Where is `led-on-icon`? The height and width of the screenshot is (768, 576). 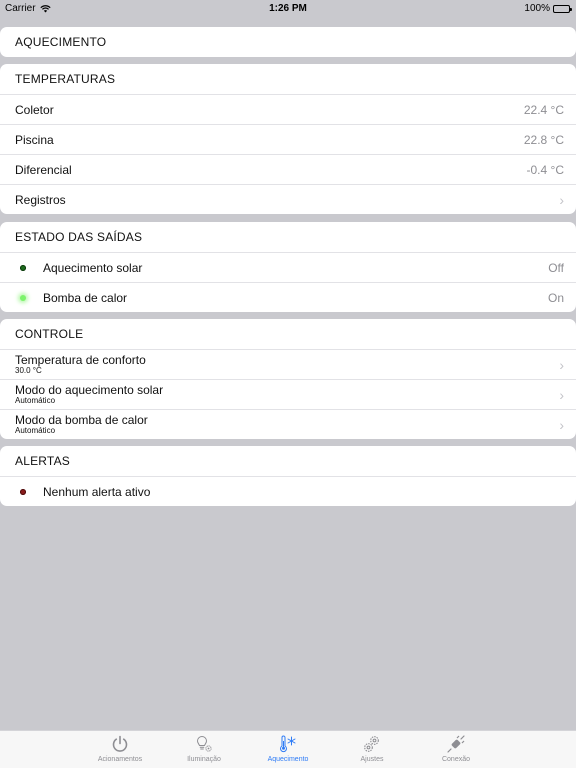
led-on-icon is located at coordinates (23, 297).